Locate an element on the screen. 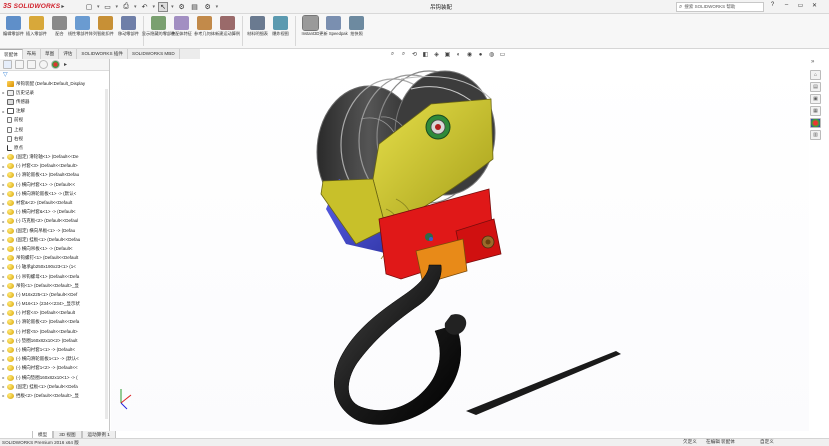  tree-item: ▸ (-) 横向滑轮嵌板<1> -> (默认< is located at coordinates (54, 193).